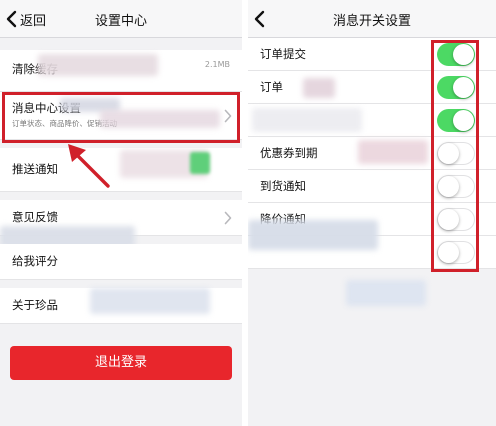 This screenshot has width=496, height=426. I want to click on price-drop-toggle, so click(456, 219).